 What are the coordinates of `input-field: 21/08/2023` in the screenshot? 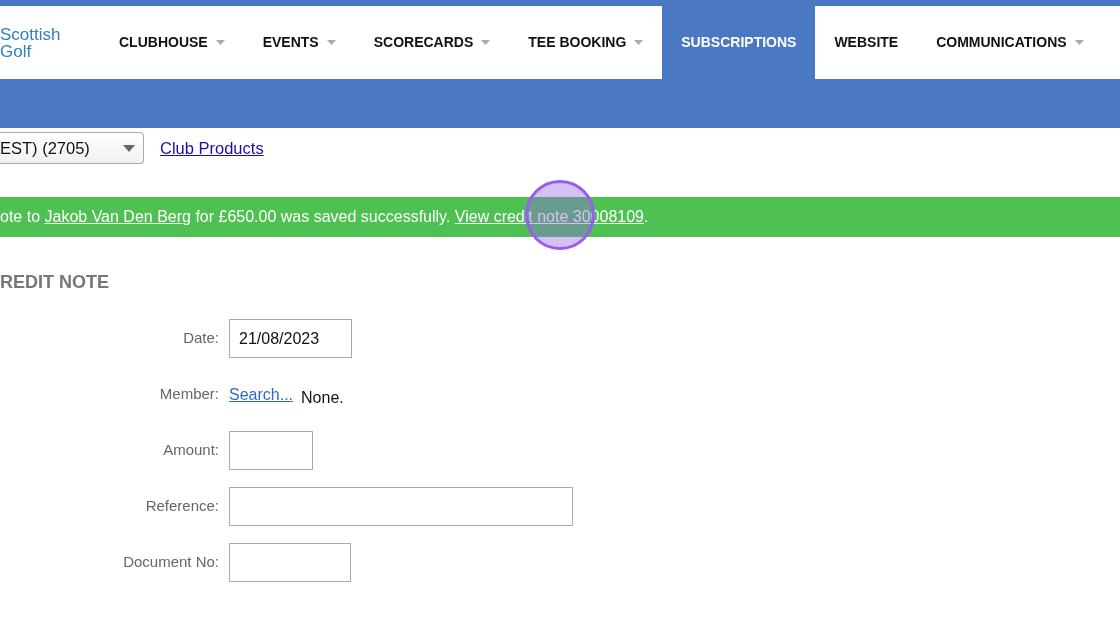 It's located at (290, 338).